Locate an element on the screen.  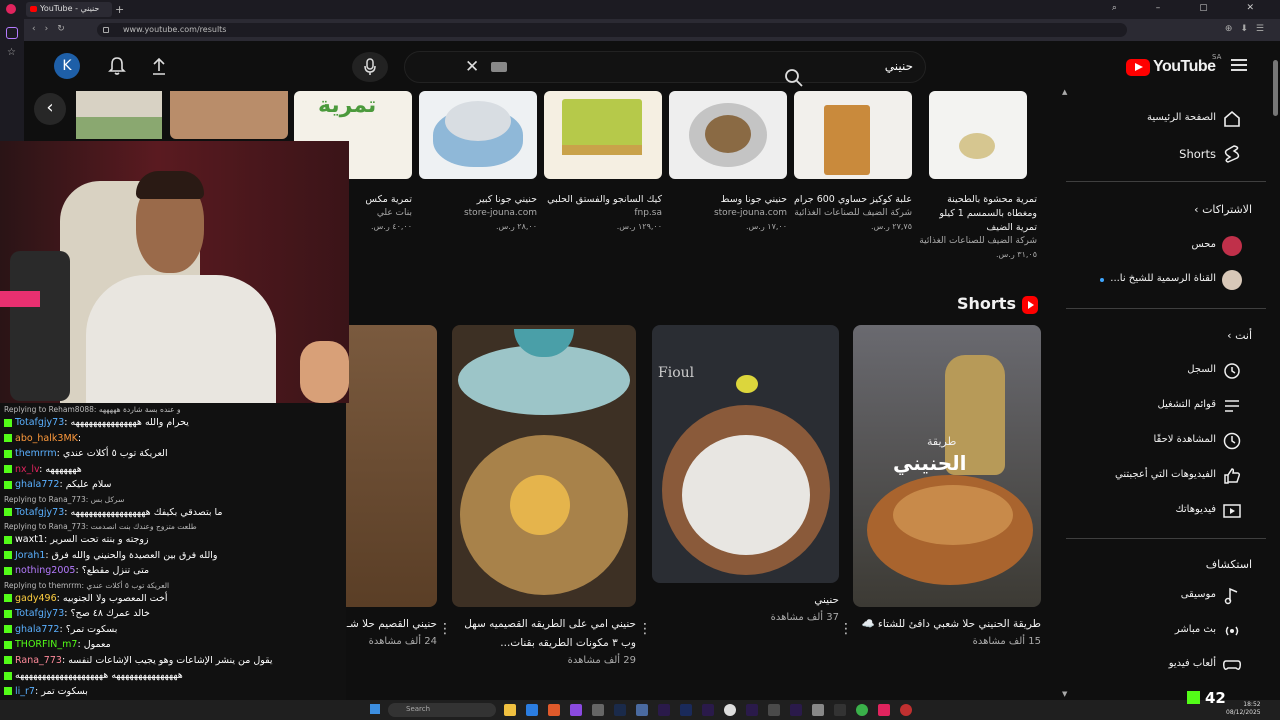
sidebar-item-shorts: Shorts is located at coordinates (1166, 154).